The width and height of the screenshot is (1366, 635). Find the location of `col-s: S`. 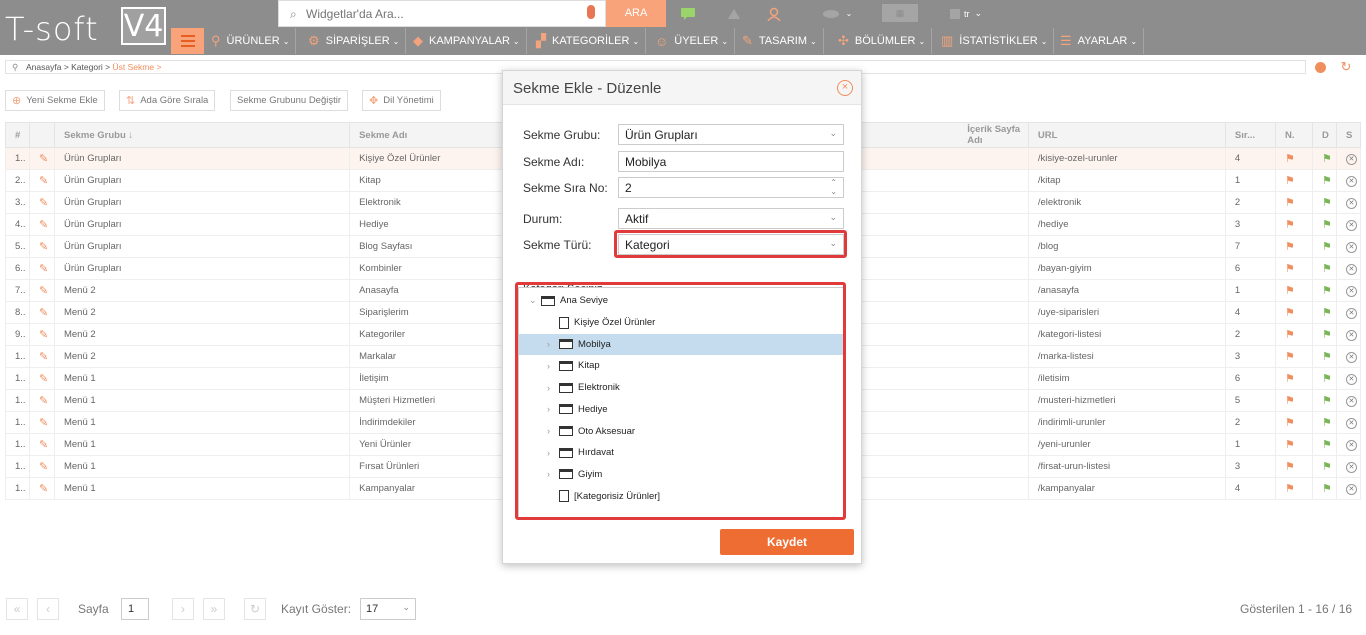

col-s: S is located at coordinates (1348, 135).